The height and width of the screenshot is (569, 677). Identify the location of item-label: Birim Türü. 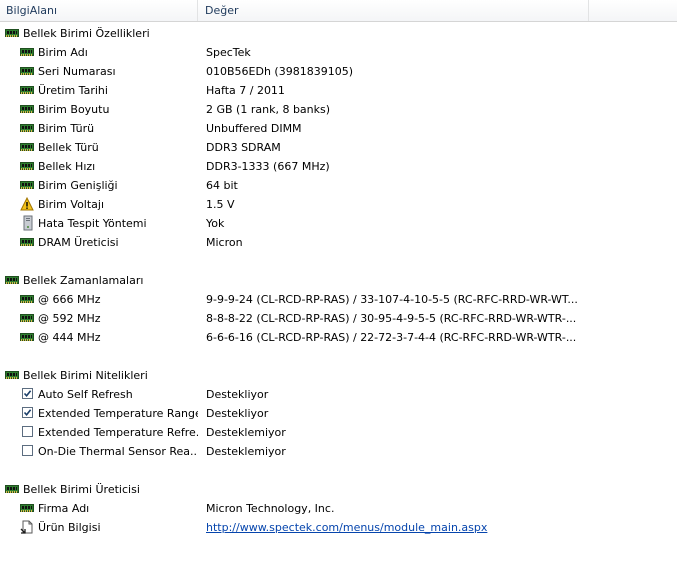
(66, 128).